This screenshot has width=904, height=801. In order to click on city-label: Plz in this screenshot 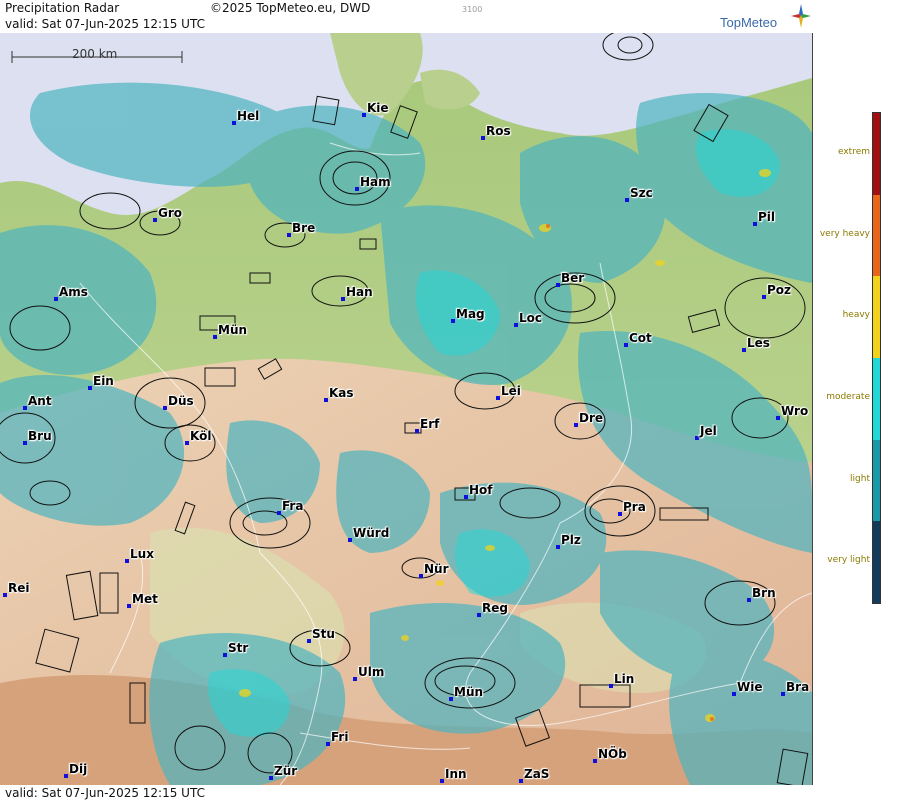, I will do `click(571, 540)`.